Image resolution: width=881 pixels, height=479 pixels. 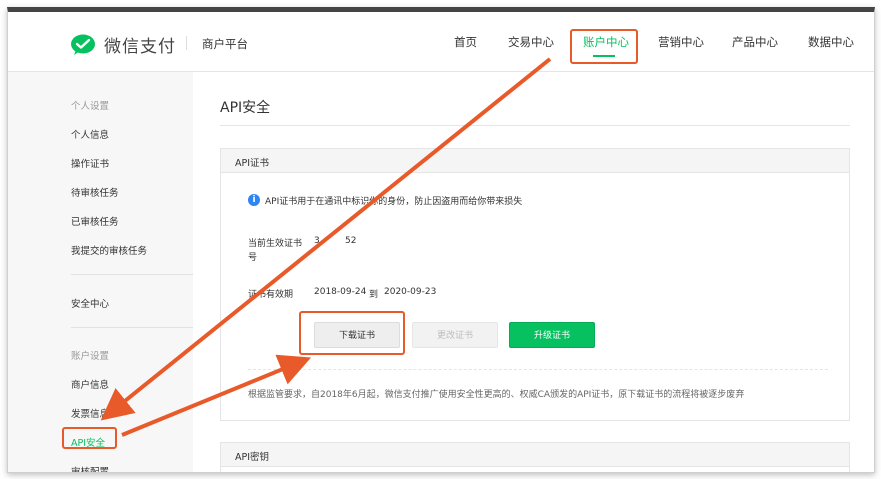 I want to click on annotation-arrow-to-download-button, so click(x=216, y=395).